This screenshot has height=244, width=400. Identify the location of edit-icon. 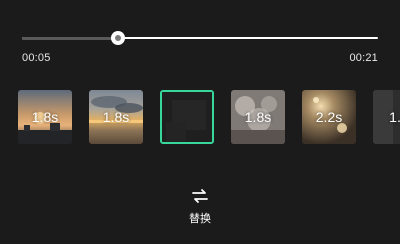
(188, 118).